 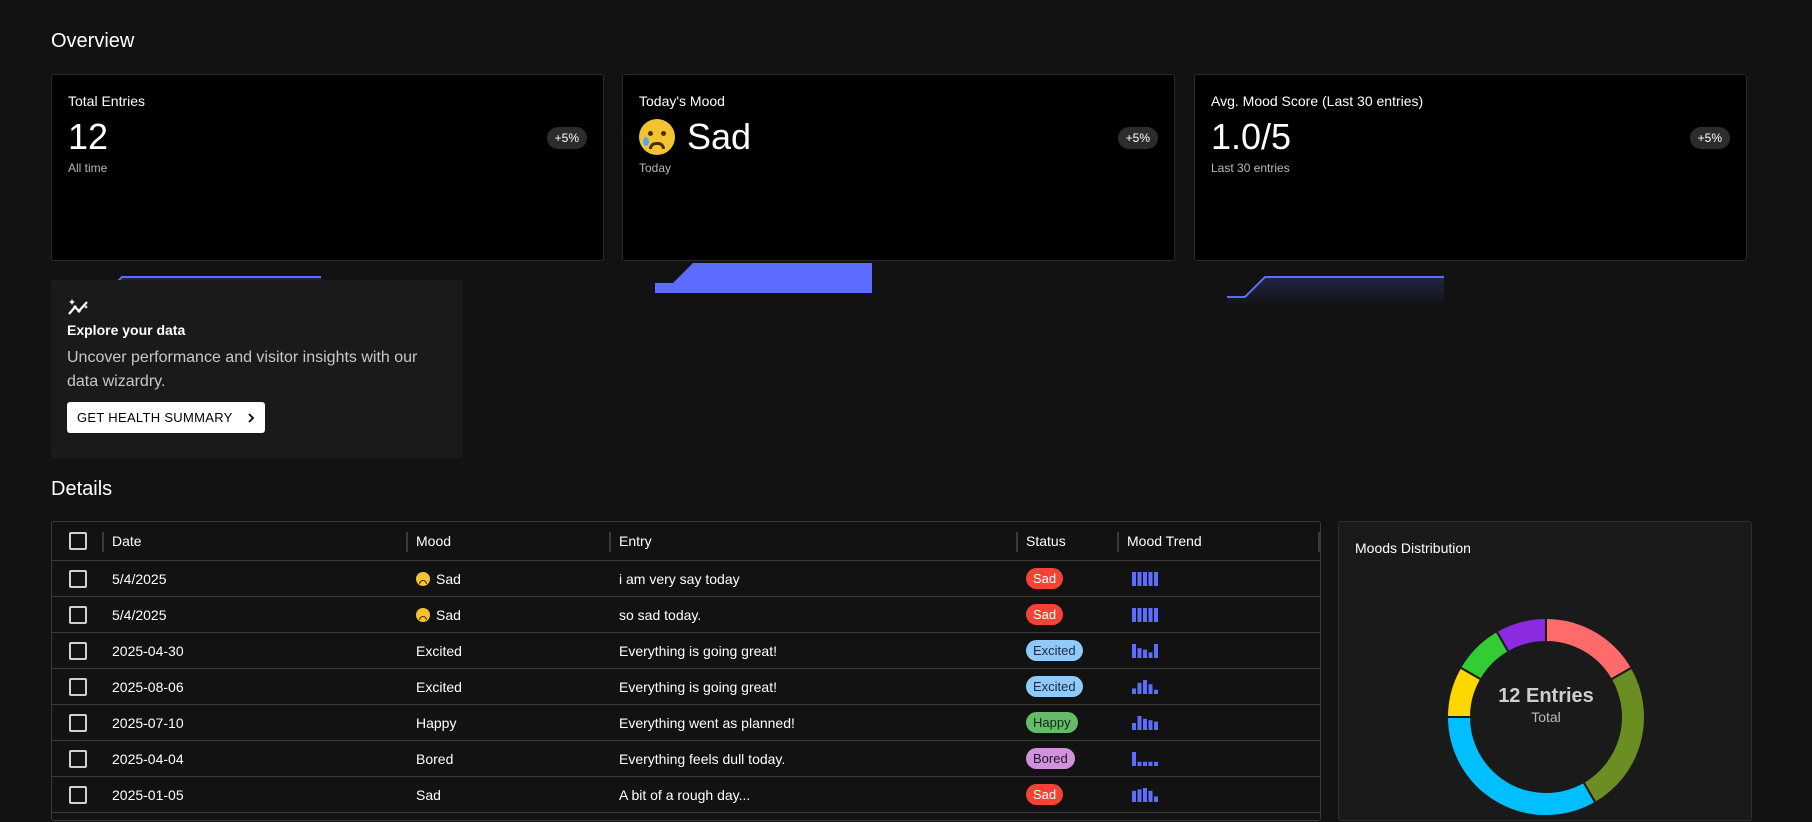 I want to click on mood-cell: Happy, so click(x=436, y=722).